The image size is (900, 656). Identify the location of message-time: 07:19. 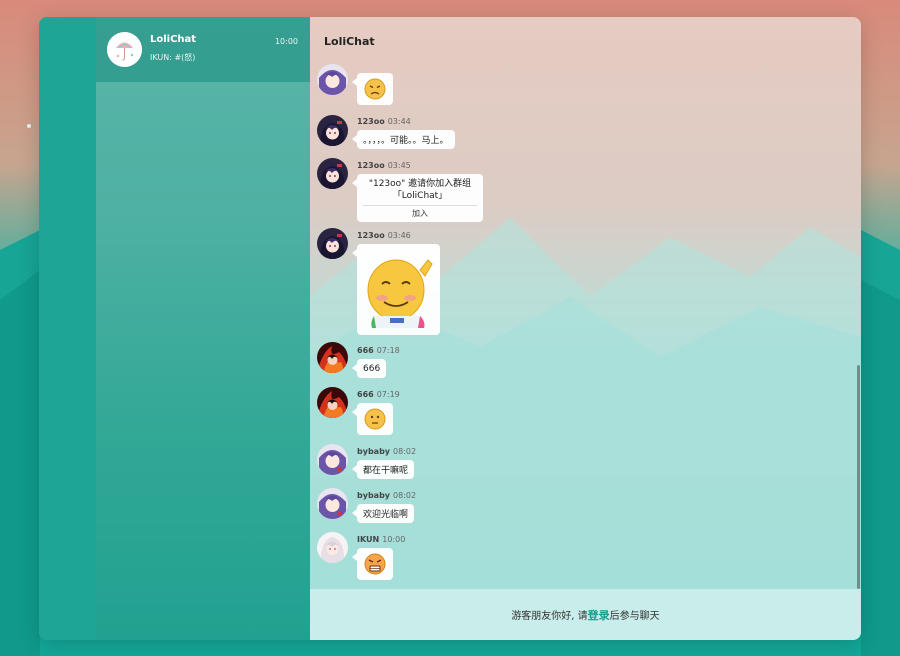
(388, 394).